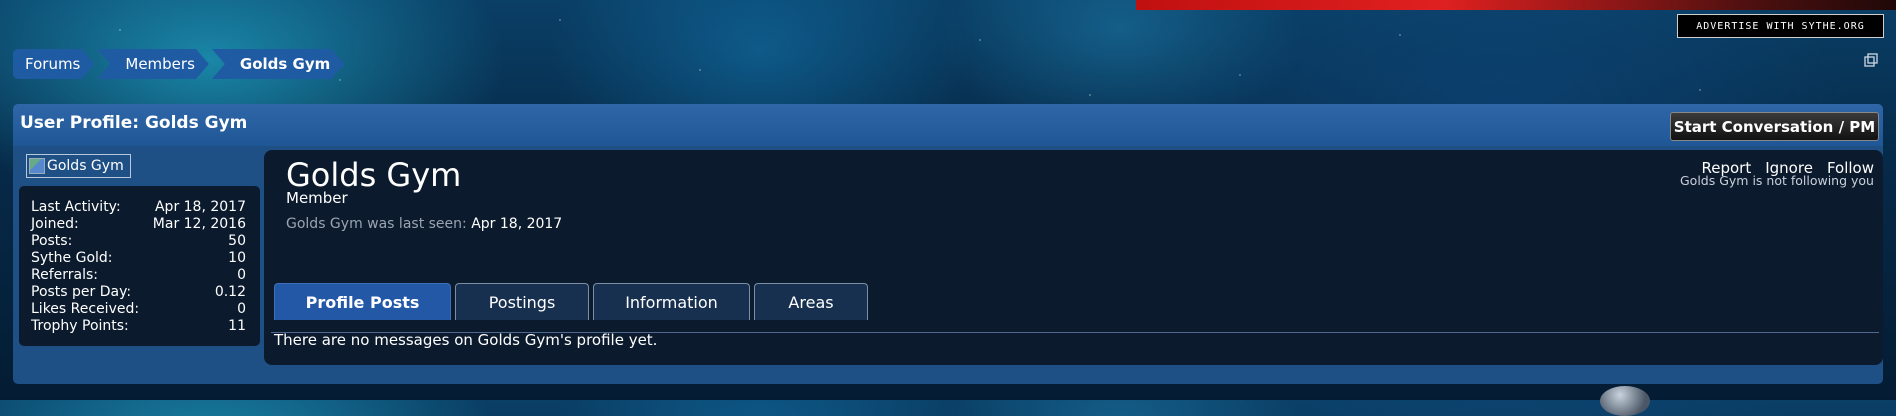 The width and height of the screenshot is (1896, 416). What do you see at coordinates (138, 224) in the screenshot?
I see `stat-joined: Joined: Mar 12, 2016` at bounding box center [138, 224].